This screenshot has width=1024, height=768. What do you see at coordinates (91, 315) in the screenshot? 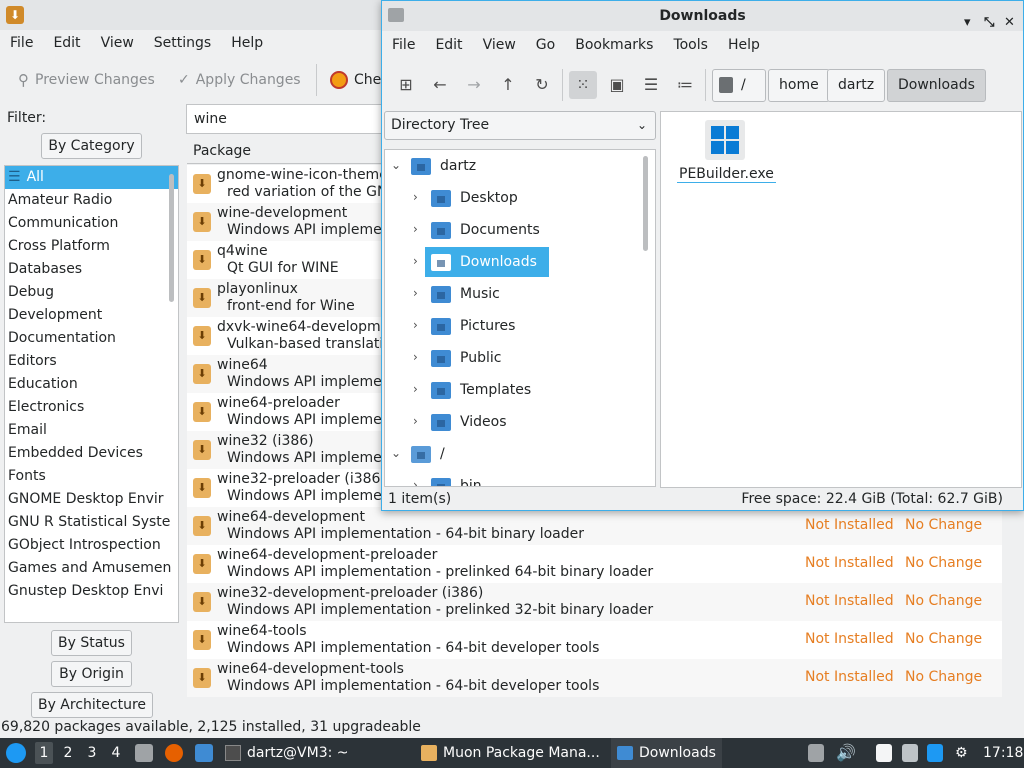
I see `category-item: Development` at bounding box center [91, 315].